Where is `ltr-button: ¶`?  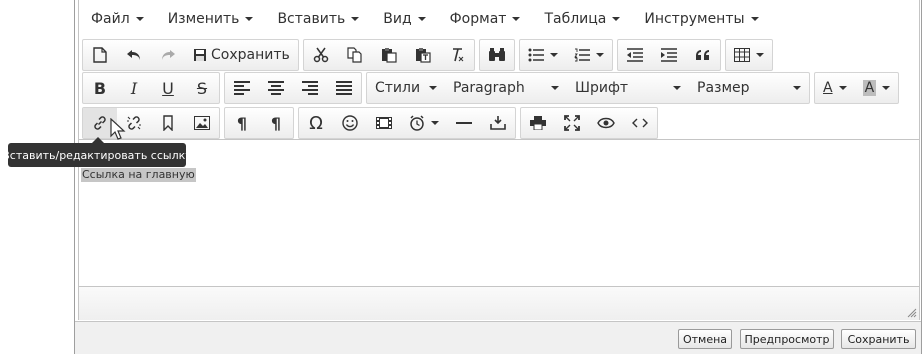
ltr-button: ¶ is located at coordinates (242, 123).